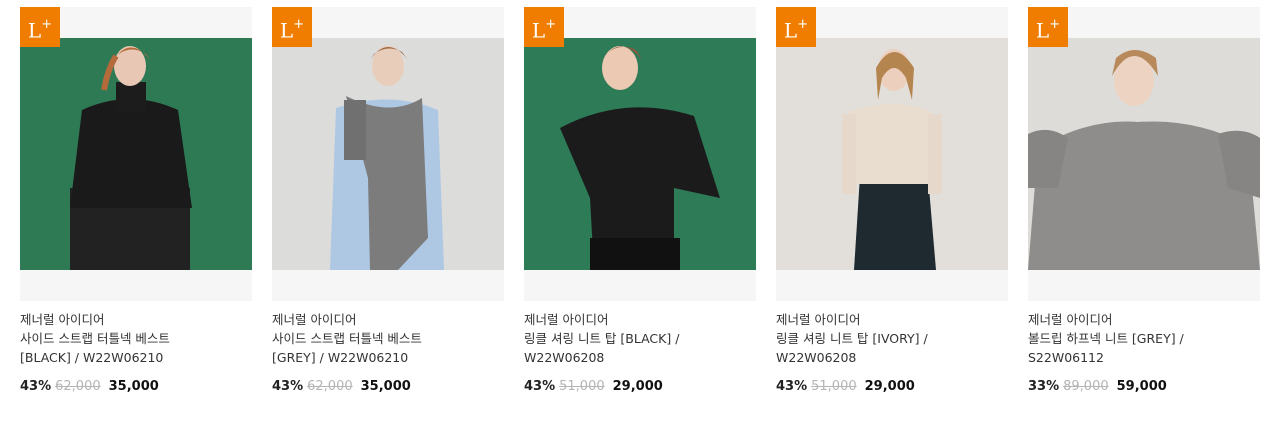 Image resolution: width=1264 pixels, height=430 pixels. Describe the element at coordinates (136, 357) in the screenshot. I see `product-code: [BLACK] / W22W06210` at that location.